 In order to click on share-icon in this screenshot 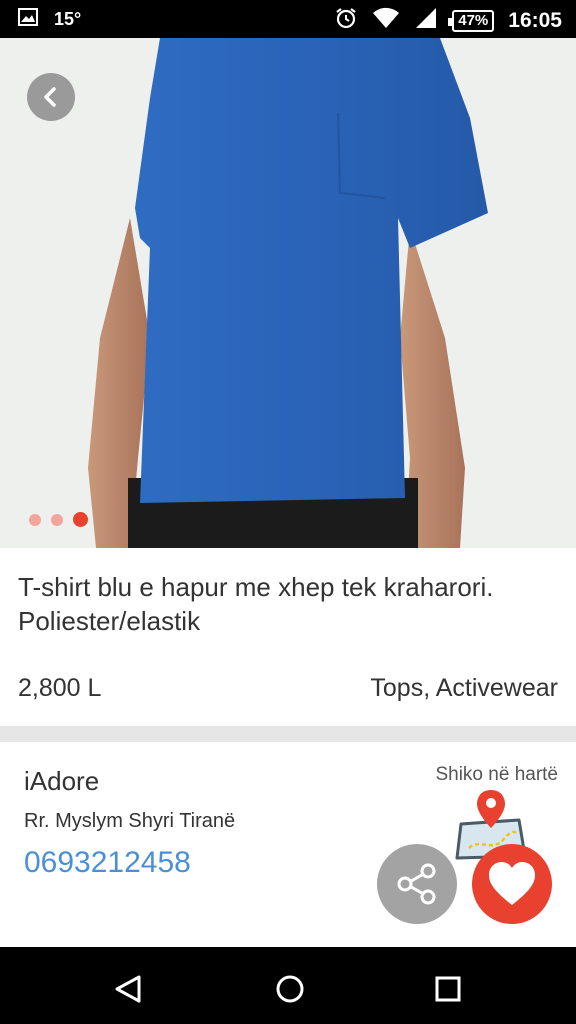, I will do `click(416, 884)`.